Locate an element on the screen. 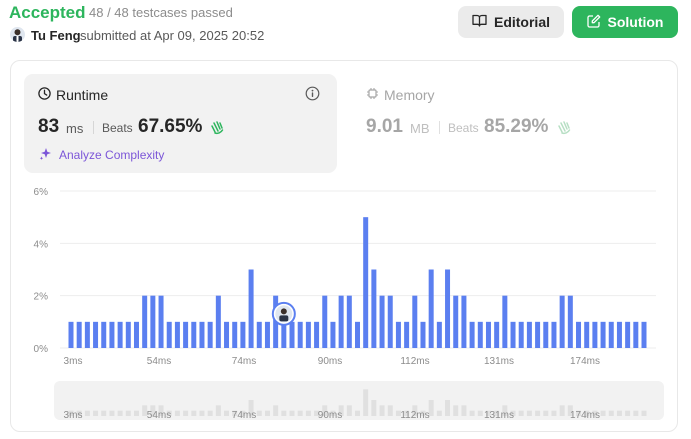  y-tick-label: 4% is located at coordinates (41, 244).